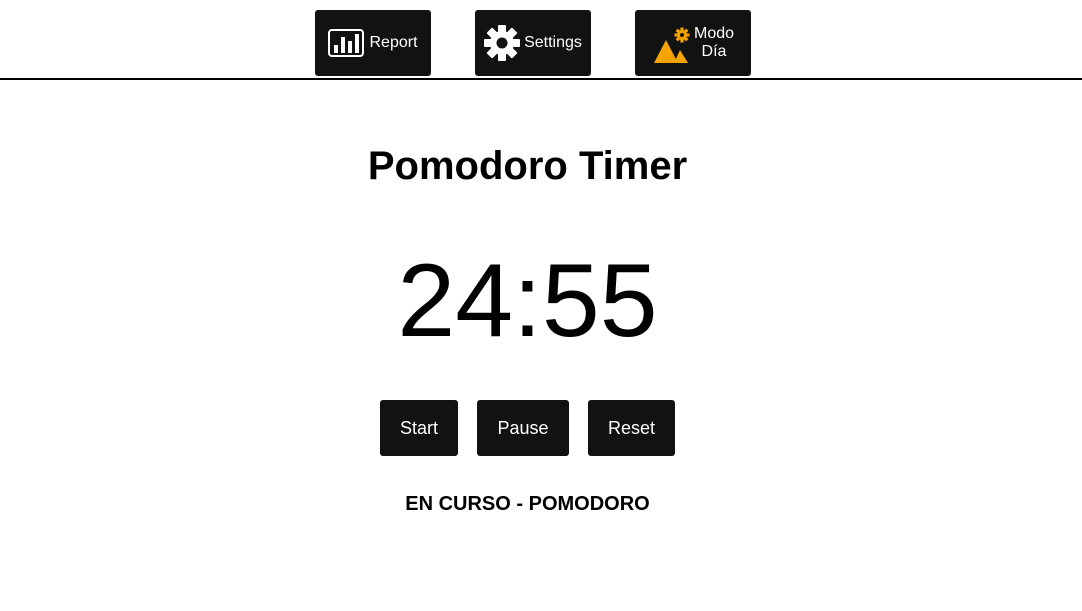 The width and height of the screenshot is (1082, 611). Describe the element at coordinates (631, 428) in the screenshot. I see `reset-button: Reset` at that location.